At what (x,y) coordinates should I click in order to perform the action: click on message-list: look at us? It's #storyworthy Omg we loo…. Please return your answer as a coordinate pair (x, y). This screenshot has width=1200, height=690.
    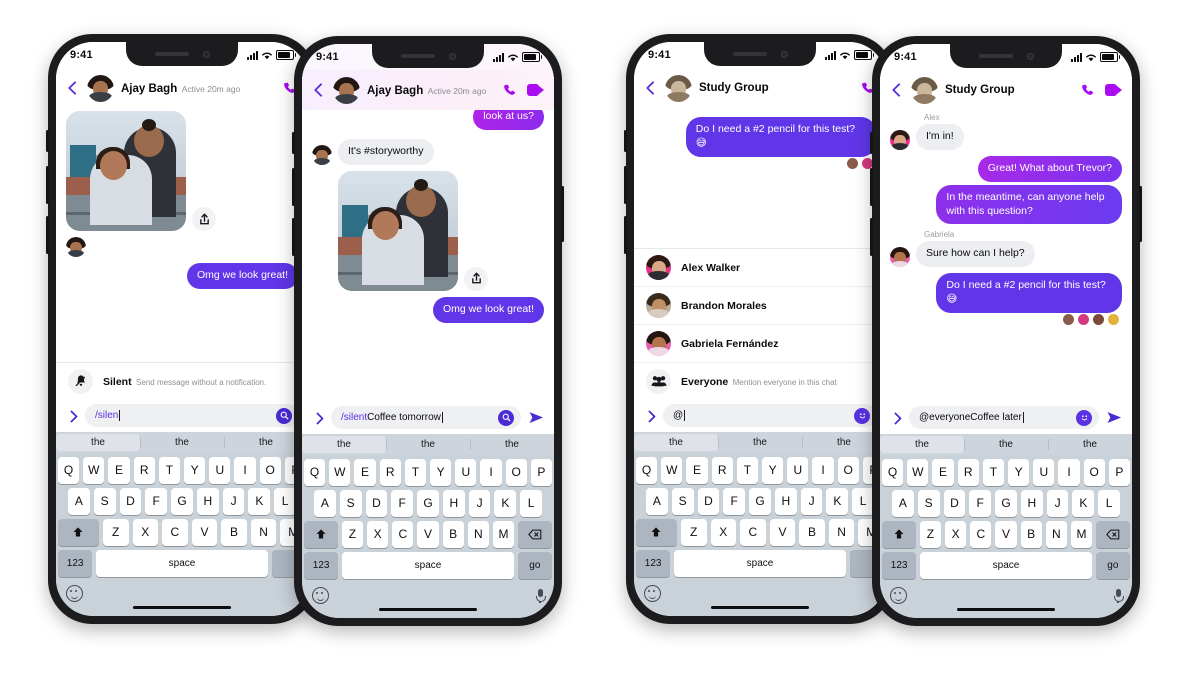
    Looking at the image, I should click on (428, 256).